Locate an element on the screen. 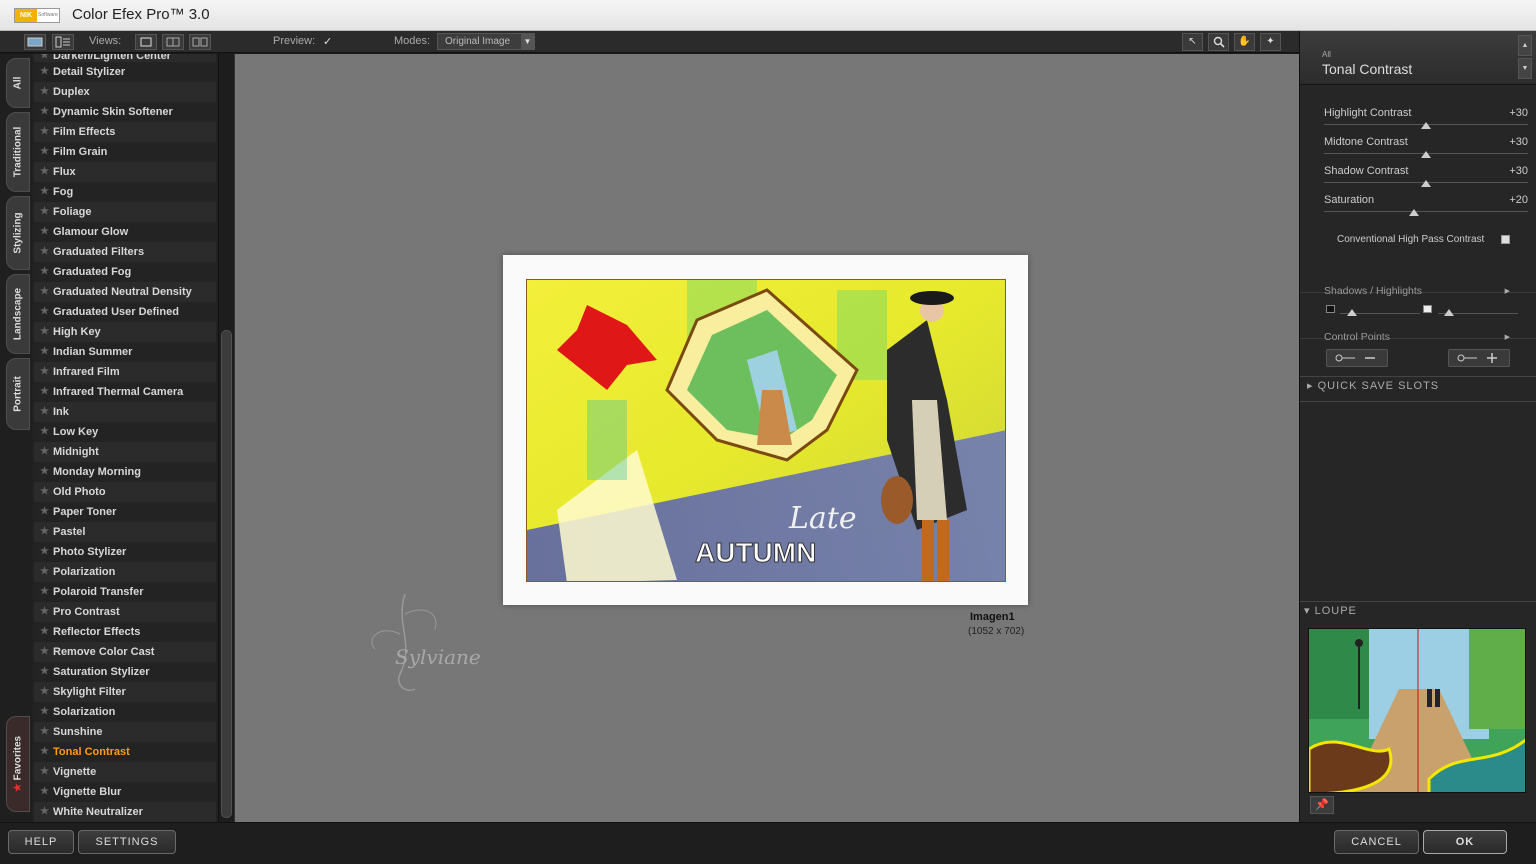 This screenshot has width=1536, height=864. filter-item: ★ Skylight Filter is located at coordinates (125, 692).